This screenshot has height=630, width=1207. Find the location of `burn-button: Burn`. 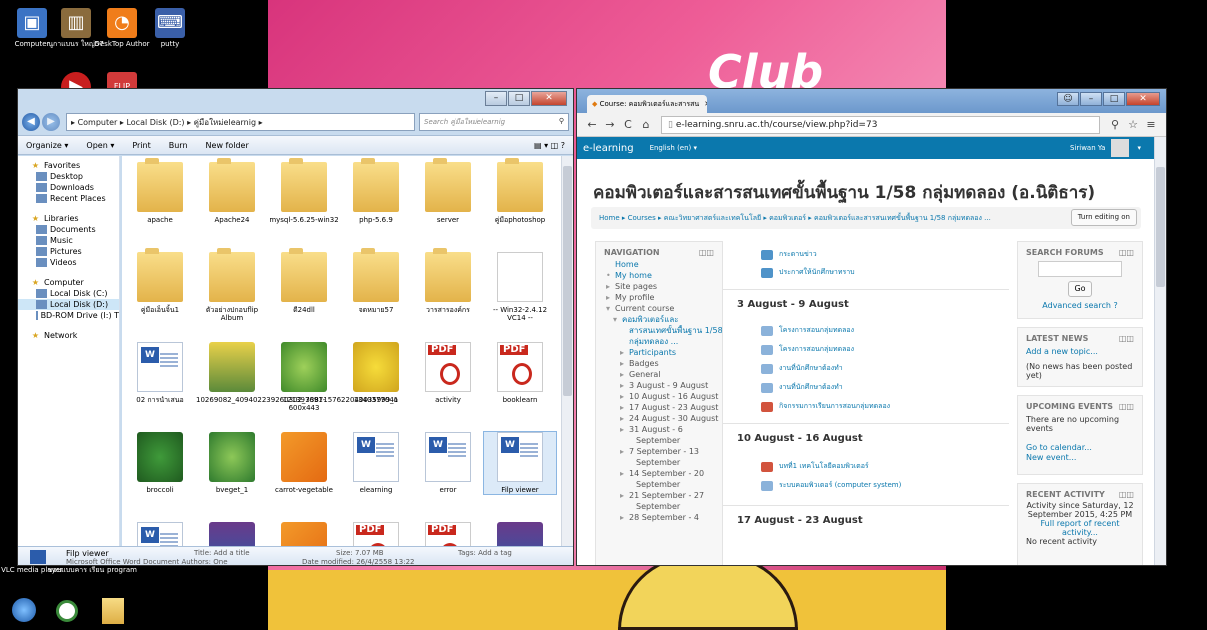

burn-button: Burn is located at coordinates (178, 145).